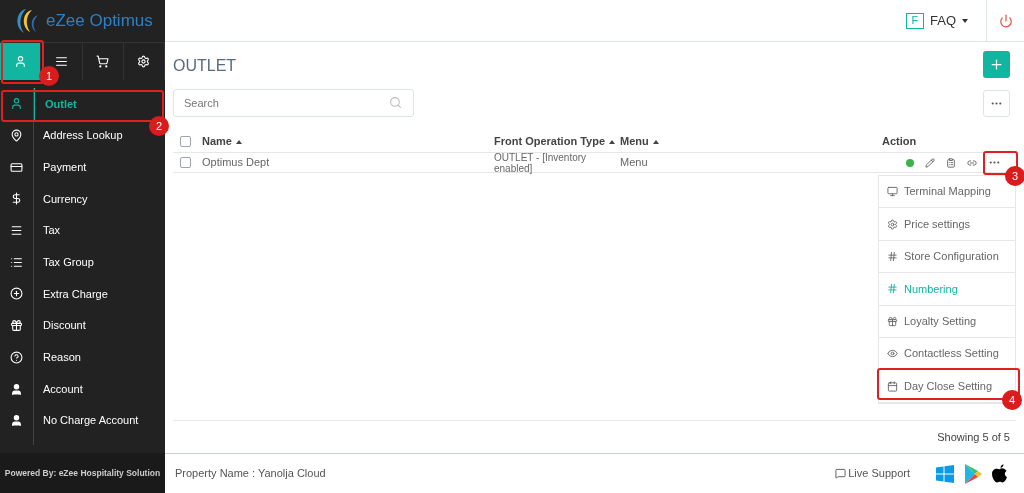  Describe the element at coordinates (973, 437) in the screenshot. I see `showing-count: Showing 5 of 5` at that location.